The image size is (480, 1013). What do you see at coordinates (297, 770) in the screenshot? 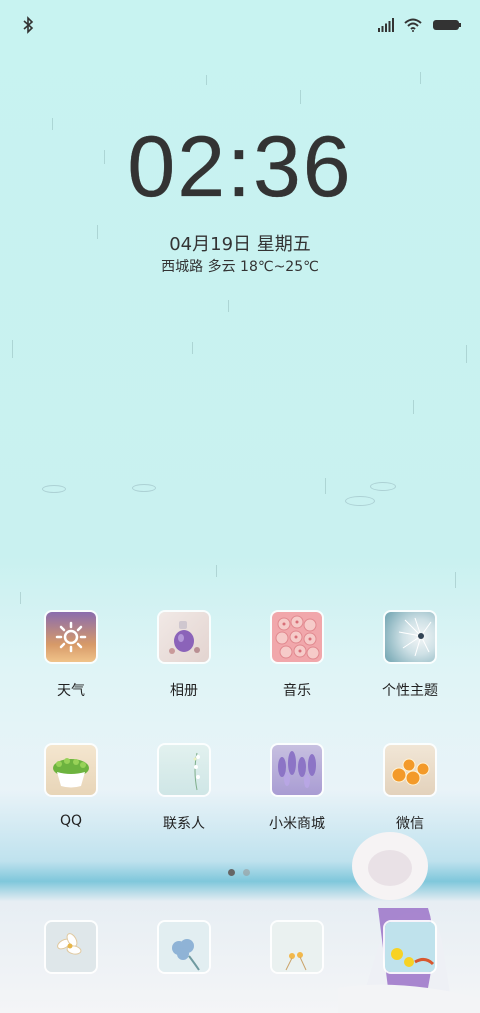
I see `mi-store-icon` at bounding box center [297, 770].